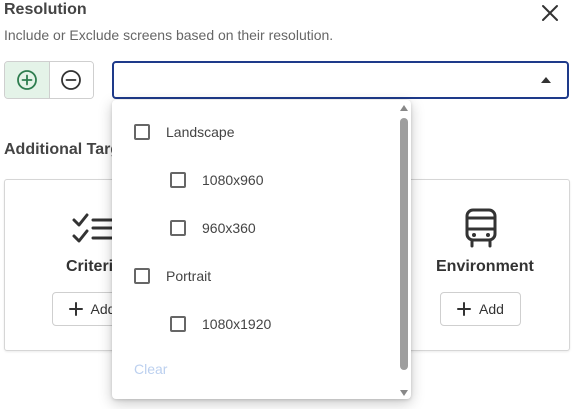 The image size is (575, 409). What do you see at coordinates (62, 149) in the screenshot?
I see `additional-targeting-title: Additional Targ` at bounding box center [62, 149].